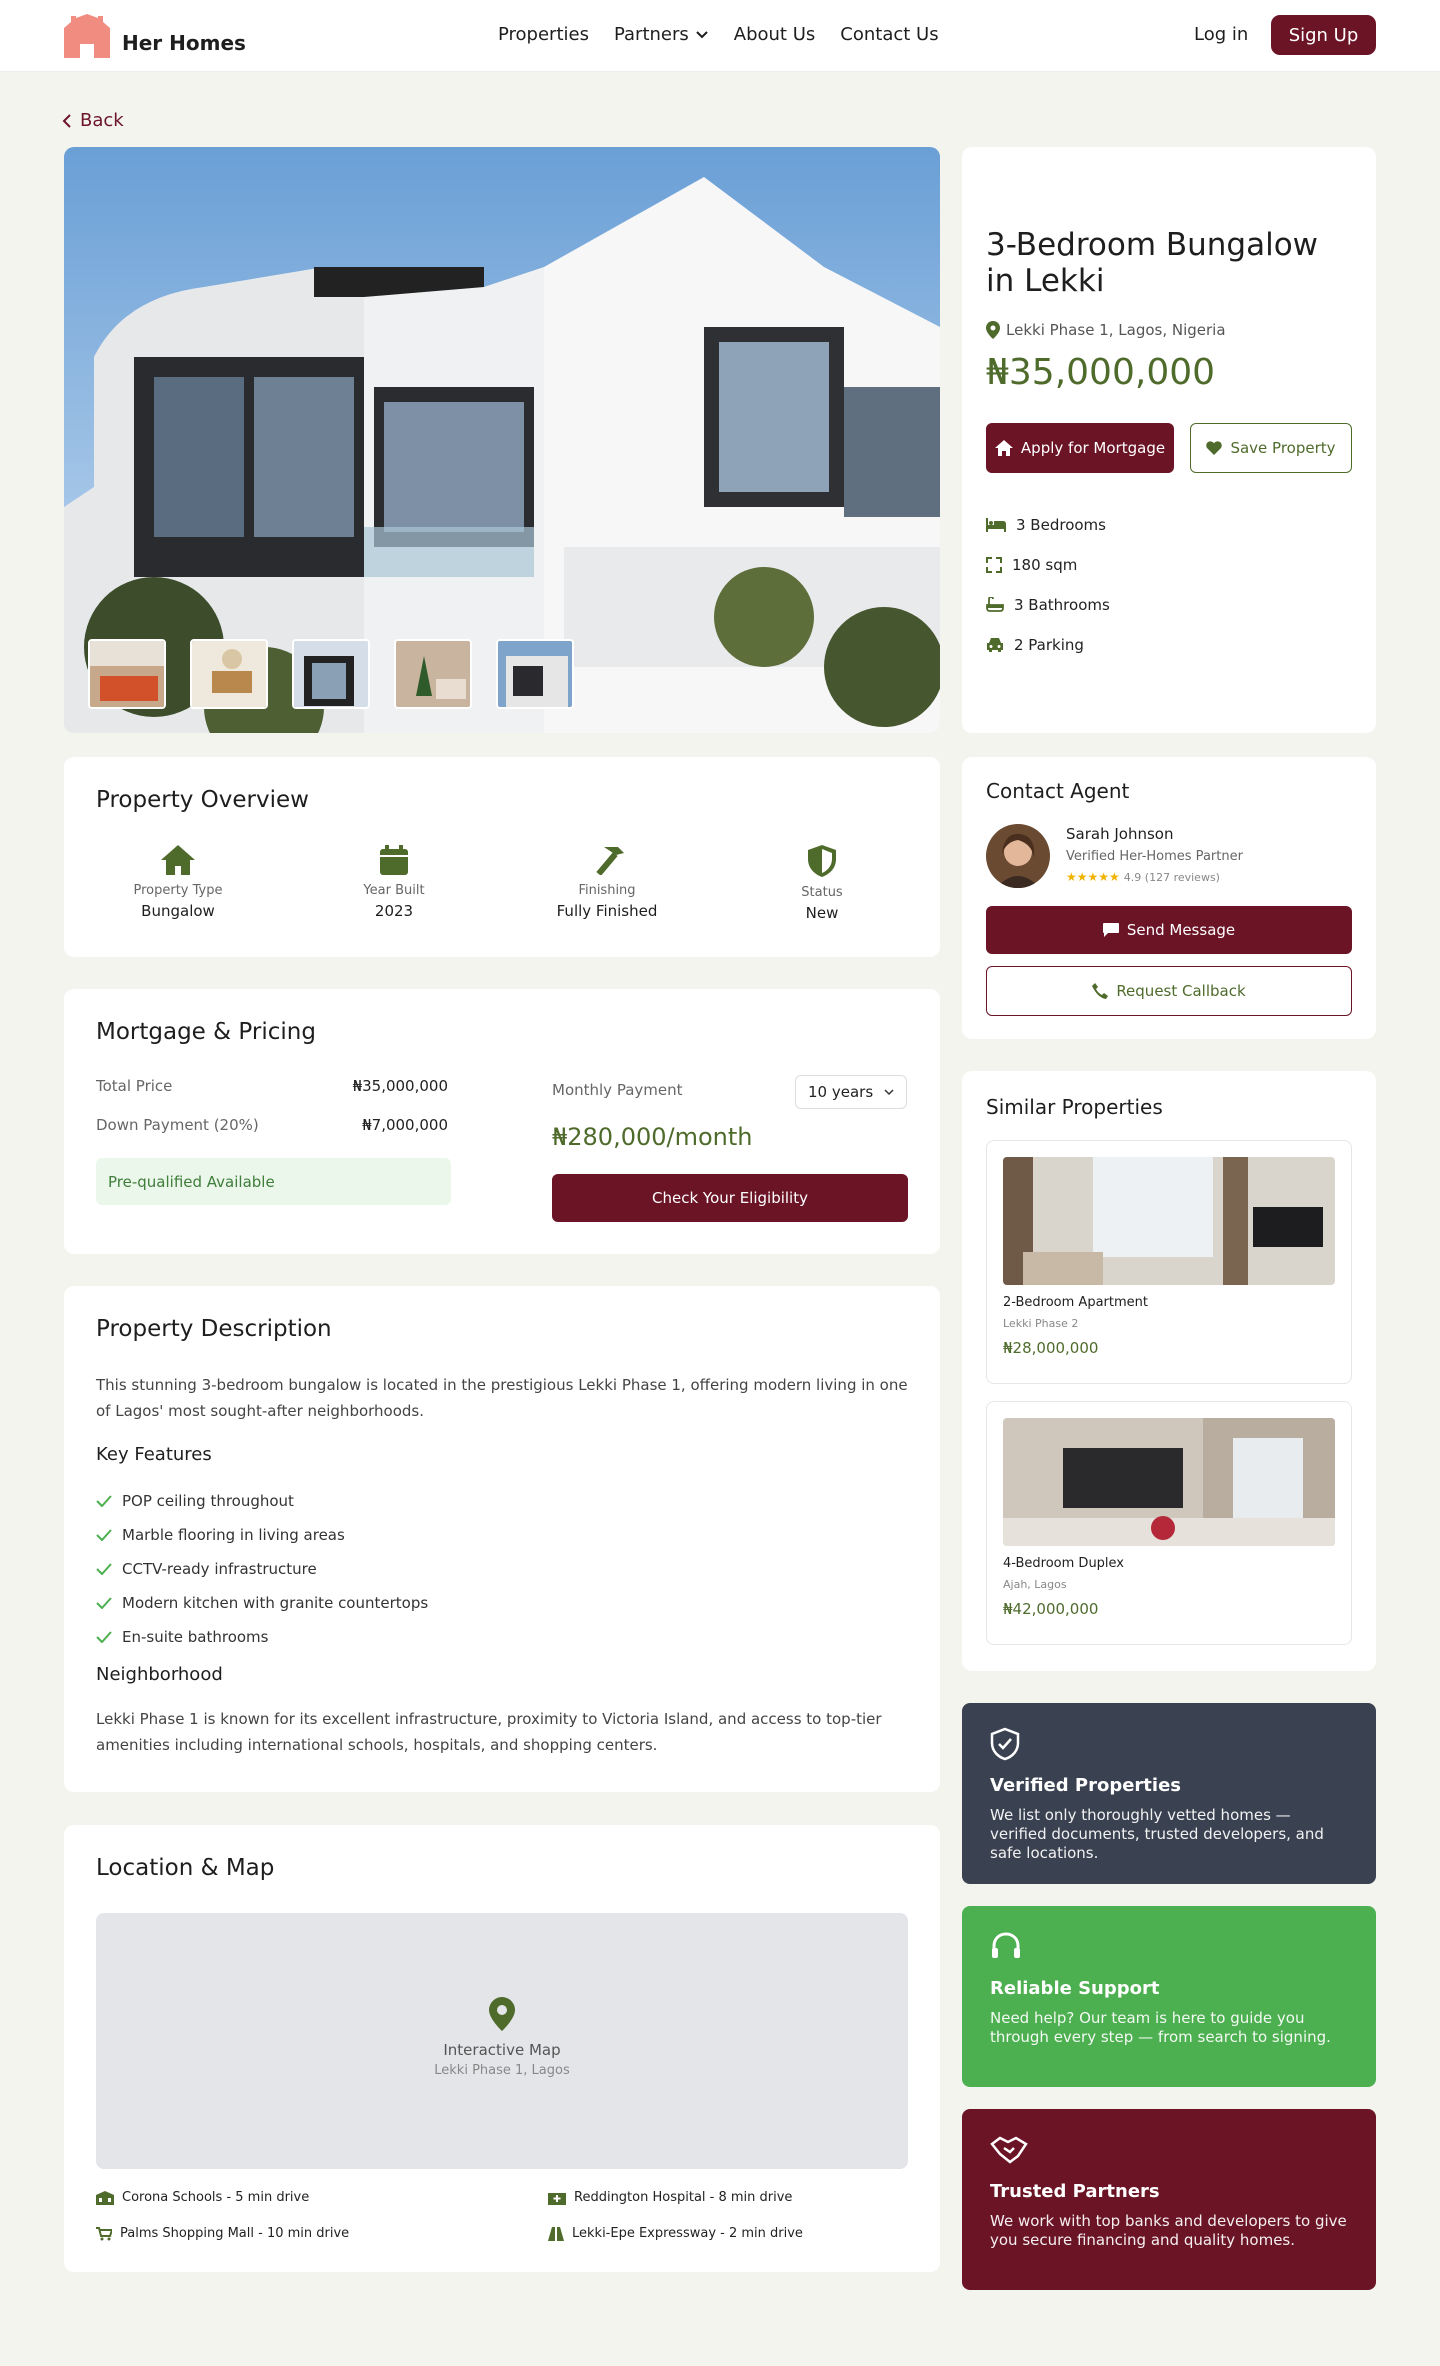  Describe the element at coordinates (1169, 930) in the screenshot. I see `send-message-button: Send Message` at that location.